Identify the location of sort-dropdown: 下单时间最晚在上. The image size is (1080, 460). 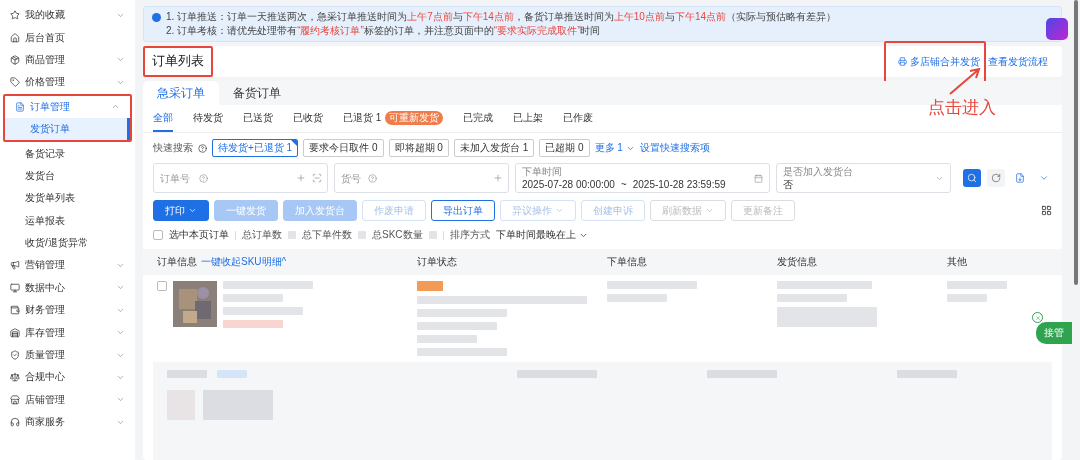
(541, 235).